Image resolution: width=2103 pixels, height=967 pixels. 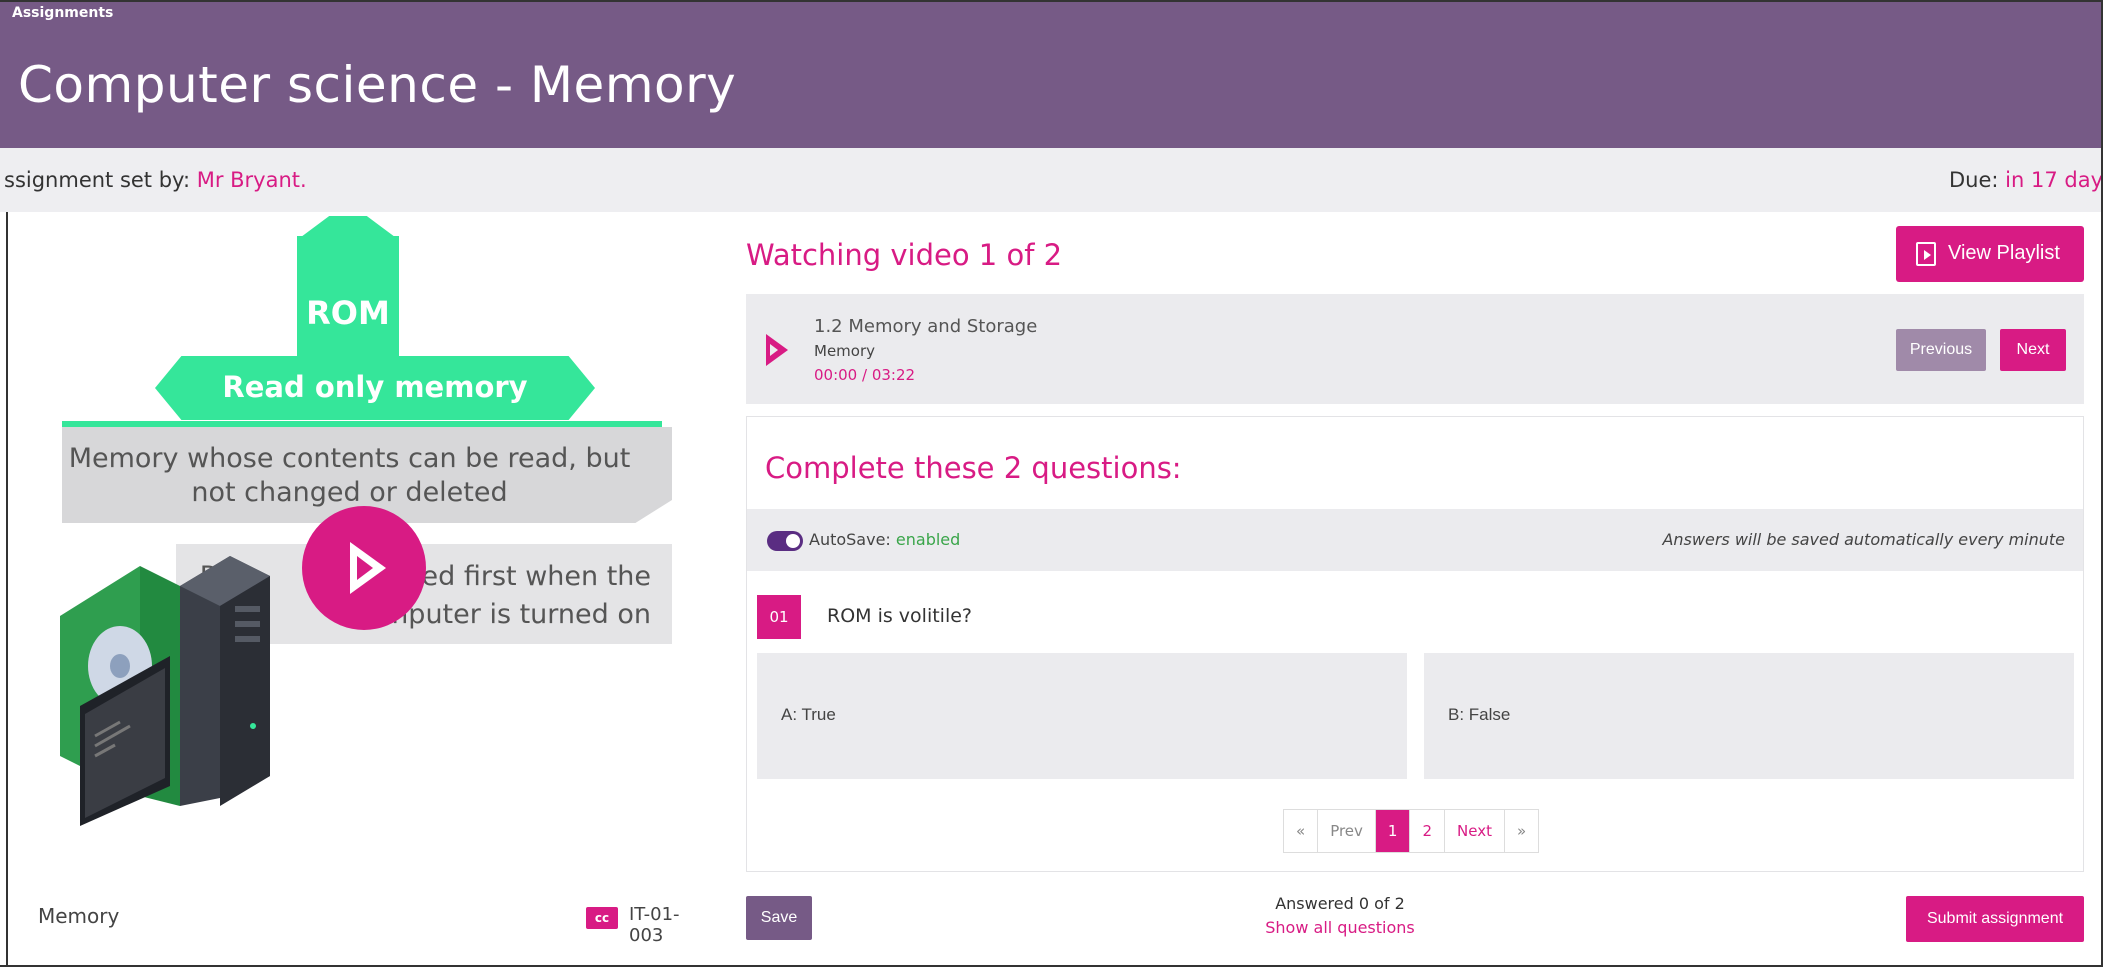 What do you see at coordinates (852, 539) in the screenshot?
I see `autosave-label: AutoSave:` at bounding box center [852, 539].